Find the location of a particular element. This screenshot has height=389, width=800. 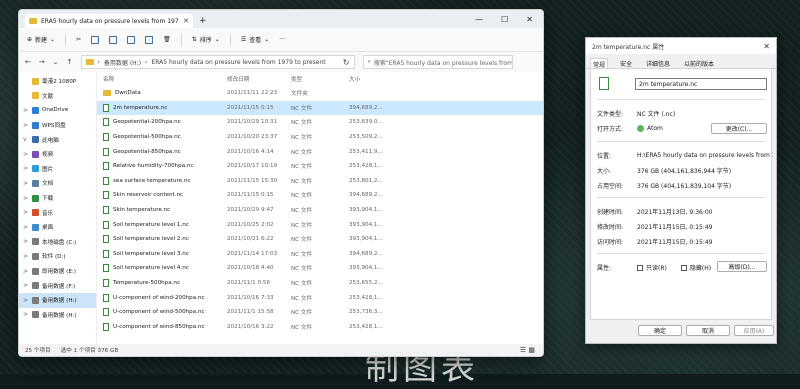

sidebar-item: > 视频 is located at coordinates (57, 154).